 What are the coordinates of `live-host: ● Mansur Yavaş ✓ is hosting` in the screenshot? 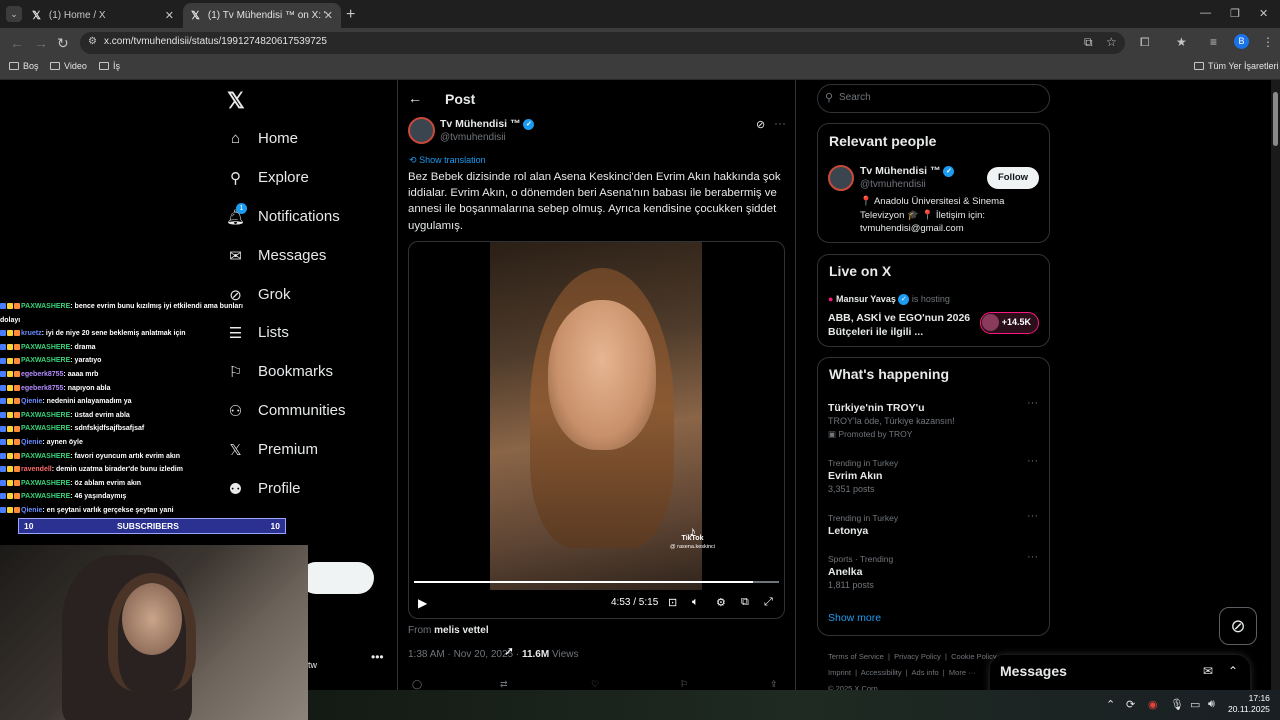 It's located at (889, 300).